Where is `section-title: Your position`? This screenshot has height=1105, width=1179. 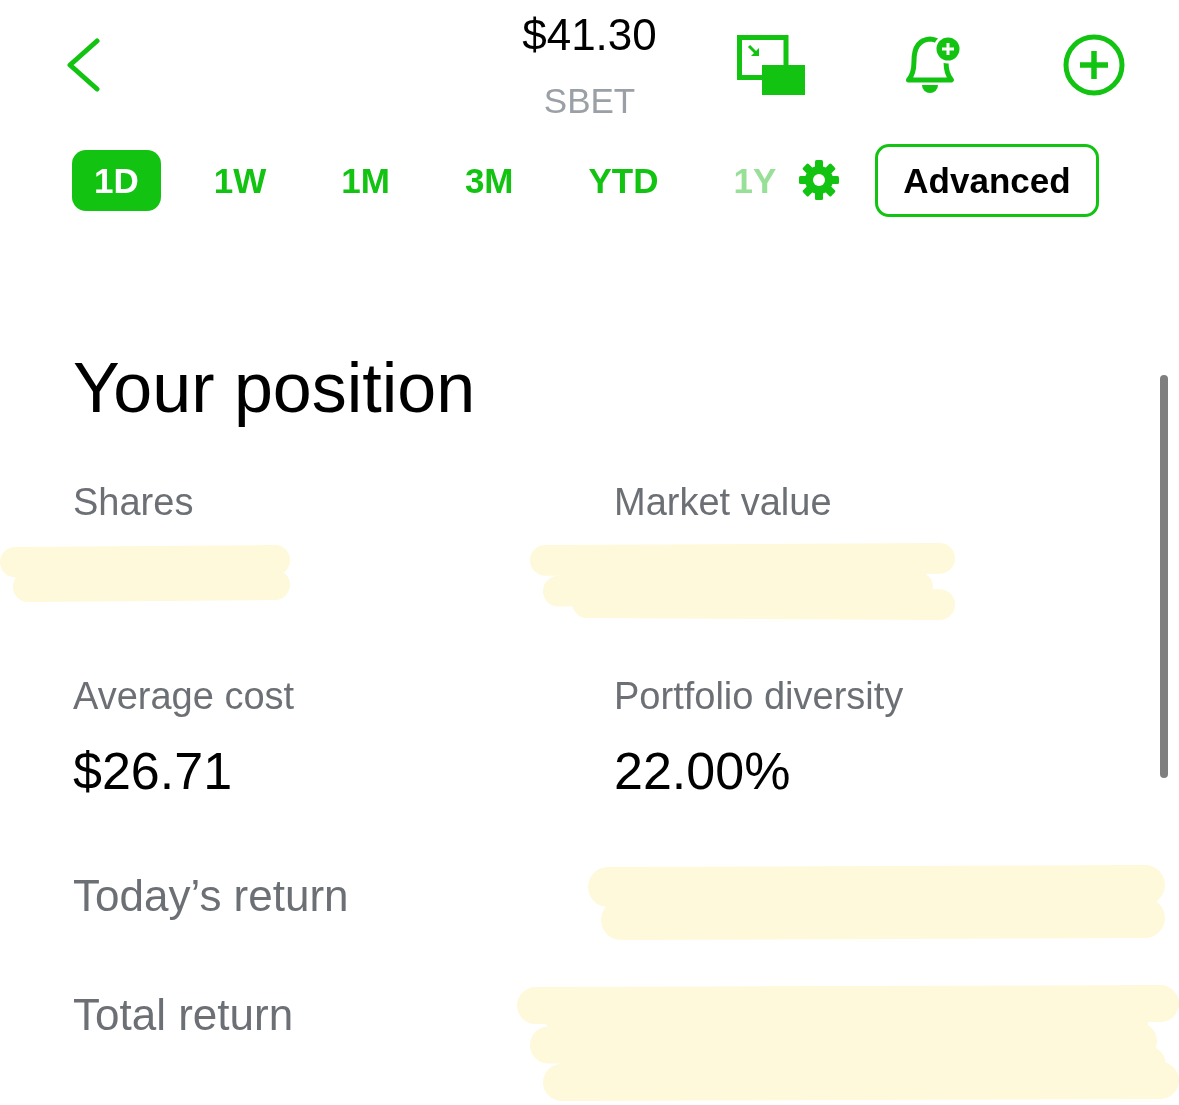 section-title: Your position is located at coordinates (274, 388).